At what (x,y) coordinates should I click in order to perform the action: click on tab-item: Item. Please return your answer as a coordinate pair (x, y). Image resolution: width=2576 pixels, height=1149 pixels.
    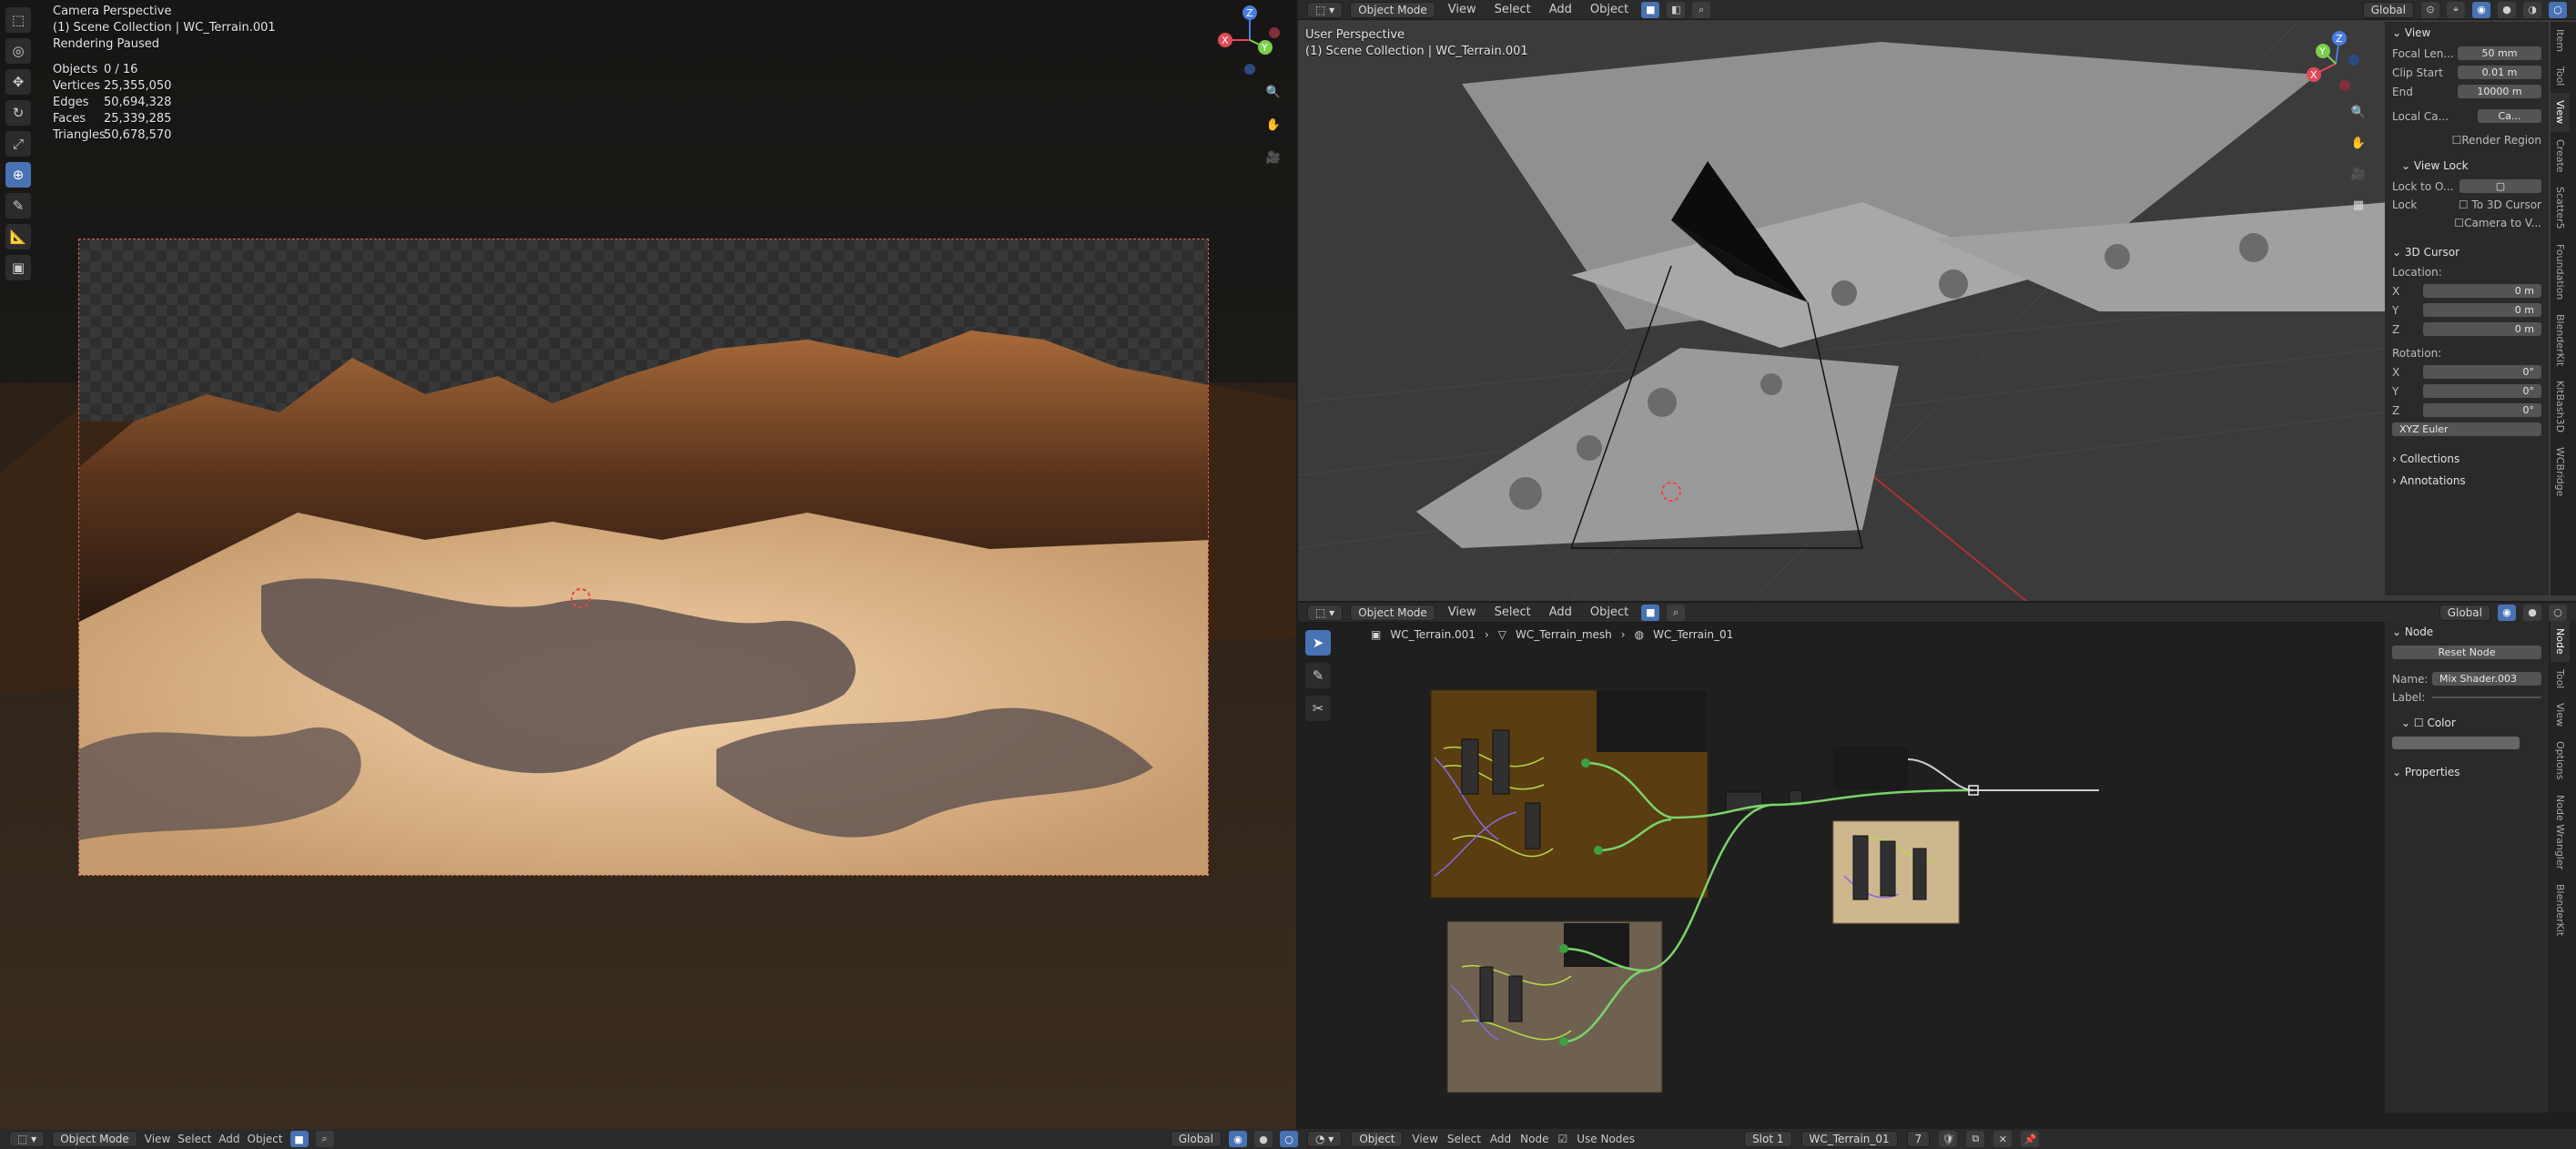
    Looking at the image, I should click on (2560, 40).